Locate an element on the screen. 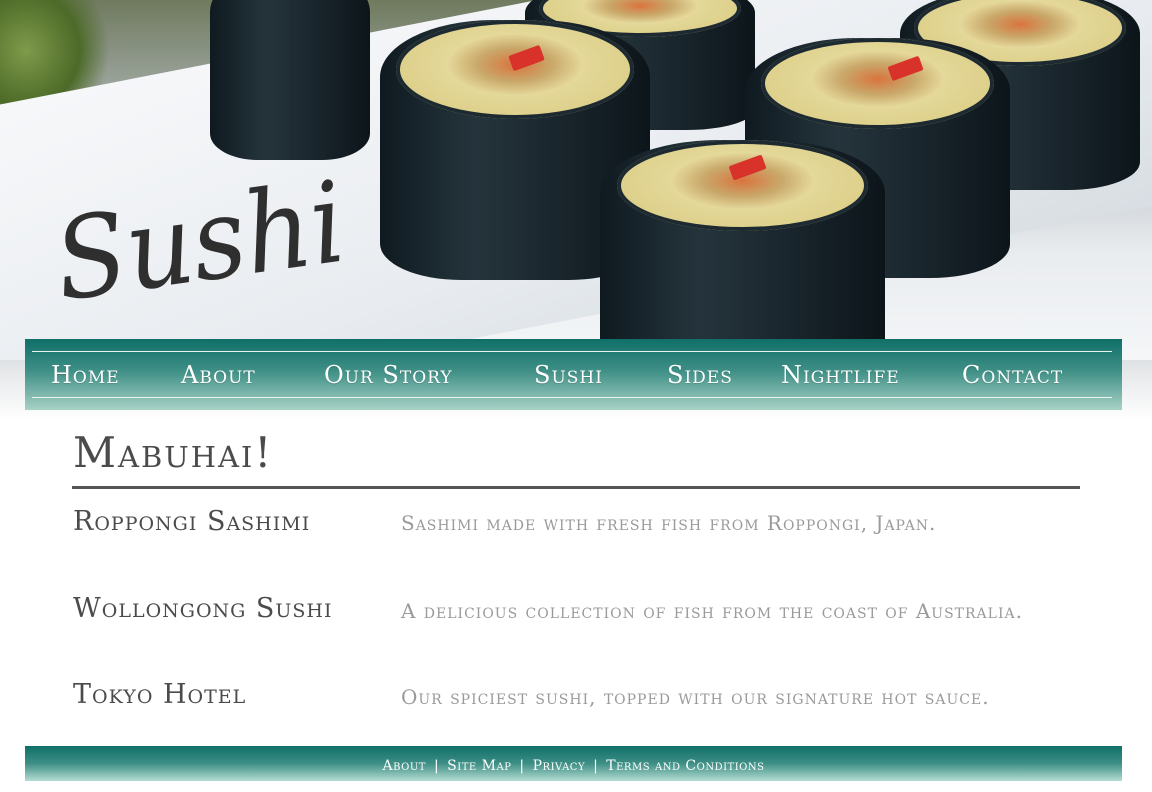 This screenshot has width=1152, height=792. nav-bottom-rule is located at coordinates (572, 397).